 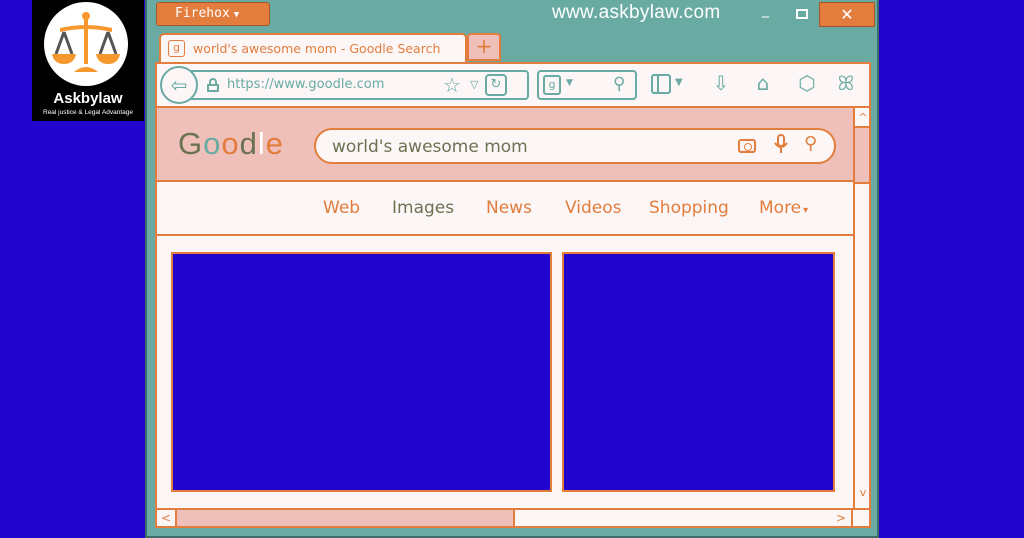 What do you see at coordinates (496, 85) in the screenshot?
I see `reload-icon: ↻` at bounding box center [496, 85].